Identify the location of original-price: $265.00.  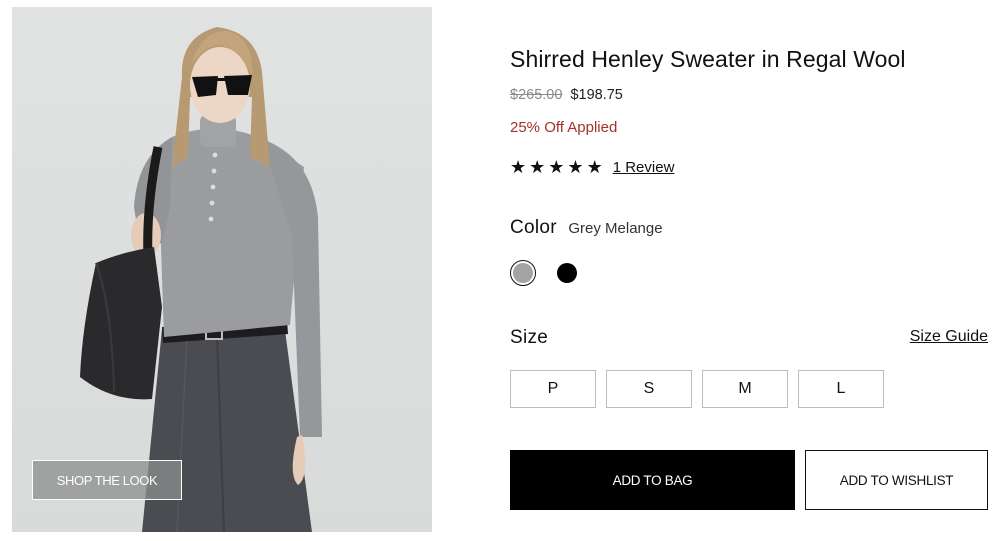
(536, 95).